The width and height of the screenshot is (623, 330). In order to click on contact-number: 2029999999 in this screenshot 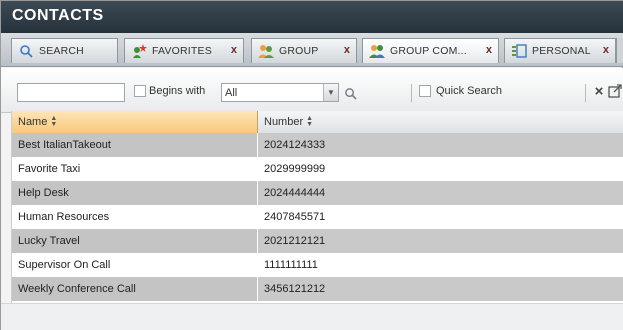, I will do `click(440, 169)`.